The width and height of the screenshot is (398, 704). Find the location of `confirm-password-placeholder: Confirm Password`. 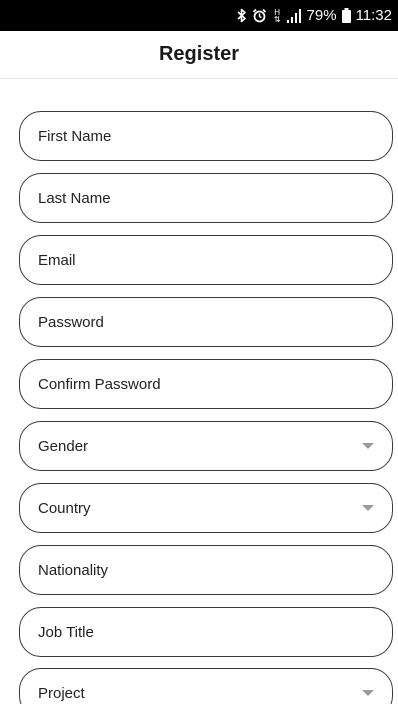

confirm-password-placeholder: Confirm Password is located at coordinates (99, 384).